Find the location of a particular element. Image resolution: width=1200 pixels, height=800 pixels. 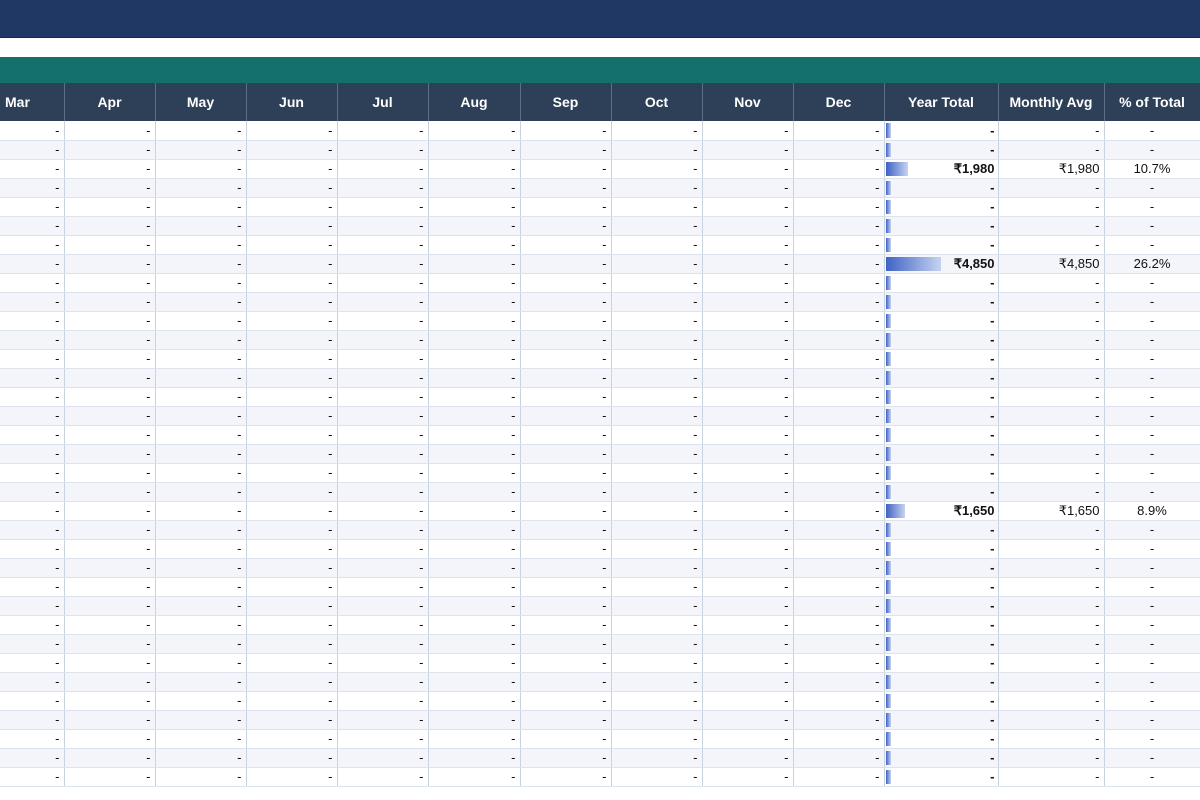

col-header-dec: Dec is located at coordinates (839, 102).